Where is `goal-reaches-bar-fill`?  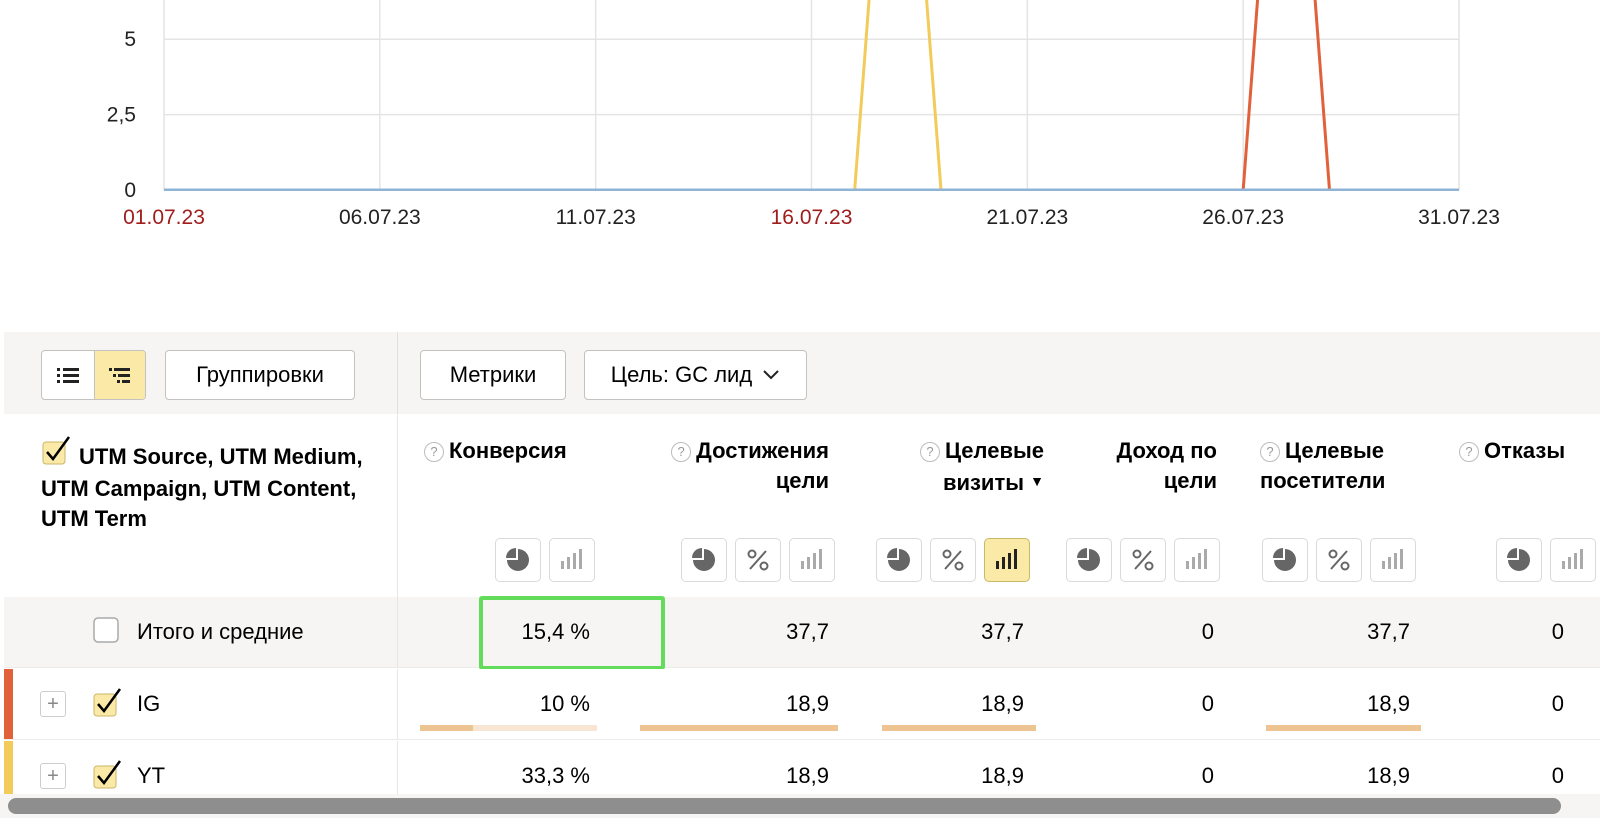 goal-reaches-bar-fill is located at coordinates (739, 728).